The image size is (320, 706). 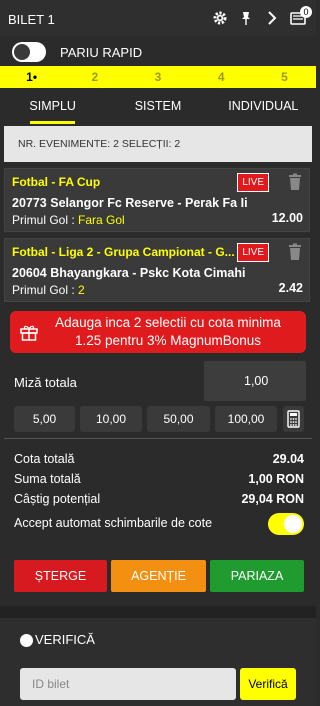 I want to click on bet-market: Primul Gol : Fara Gol, so click(x=68, y=220).